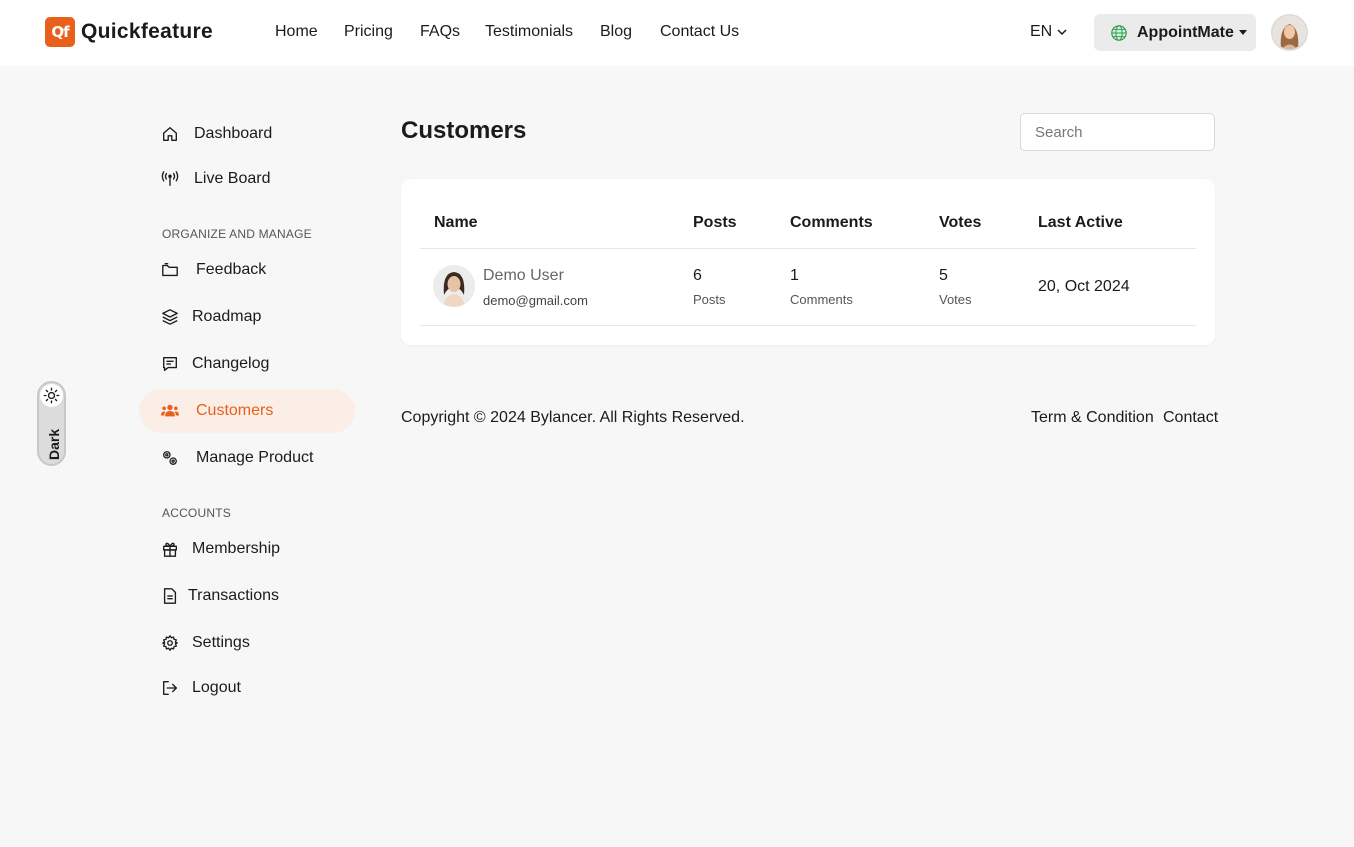 This screenshot has height=847, width=1354. I want to click on caret-down-icon, so click(1242, 32).